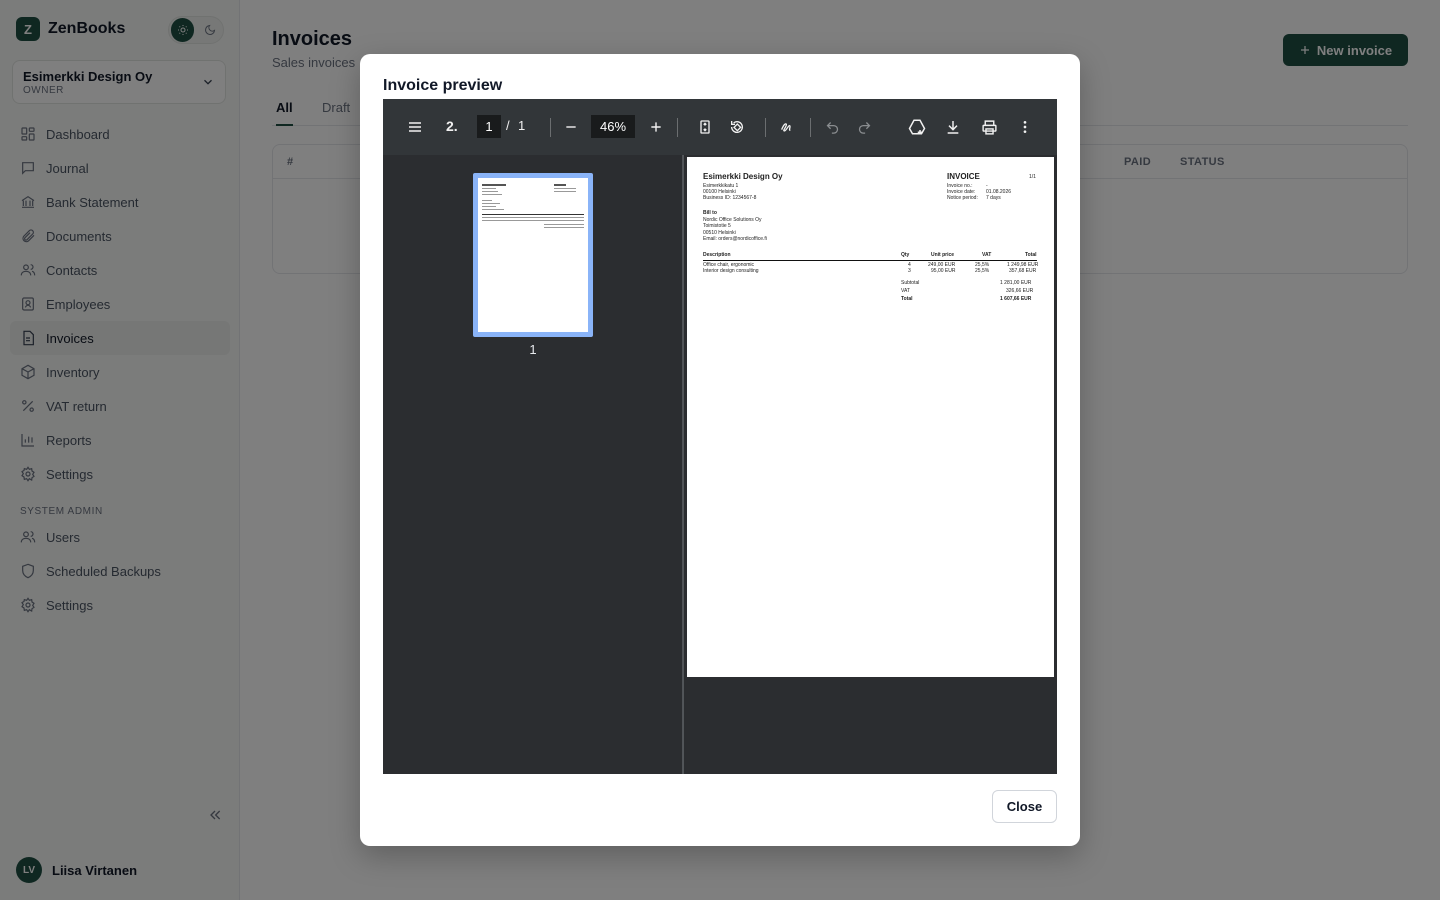 The height and width of the screenshot is (900, 1440). Describe the element at coordinates (717, 255) in the screenshot. I see `column-description: Description` at that location.